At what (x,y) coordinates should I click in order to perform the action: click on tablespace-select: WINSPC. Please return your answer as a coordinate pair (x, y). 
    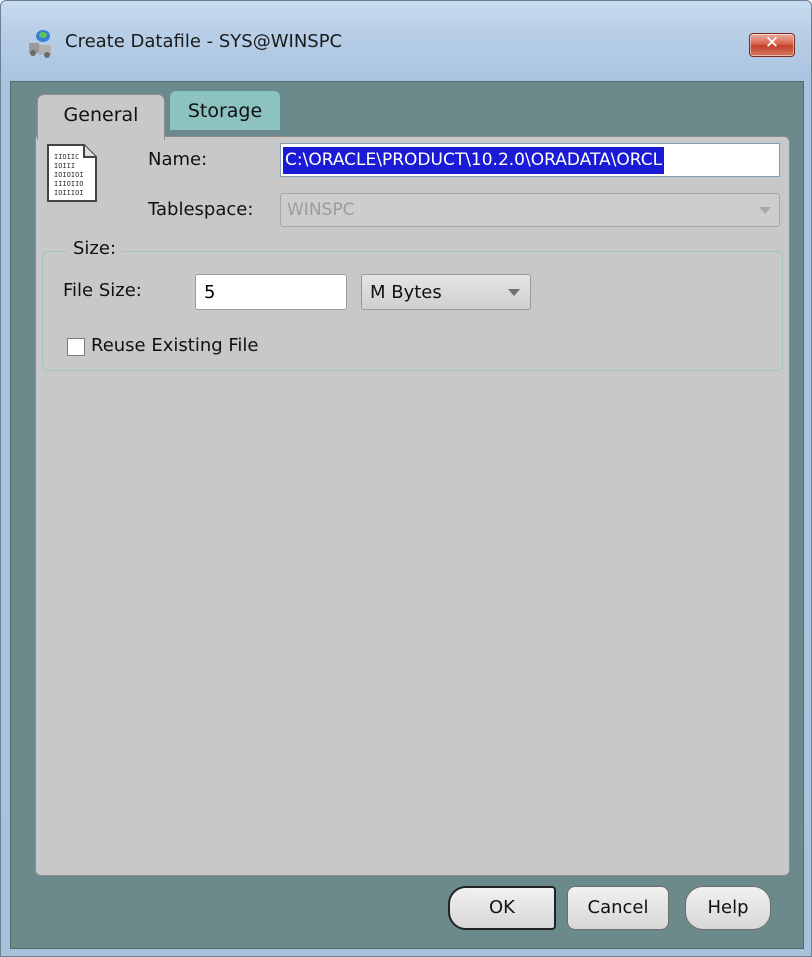
    Looking at the image, I should click on (530, 210).